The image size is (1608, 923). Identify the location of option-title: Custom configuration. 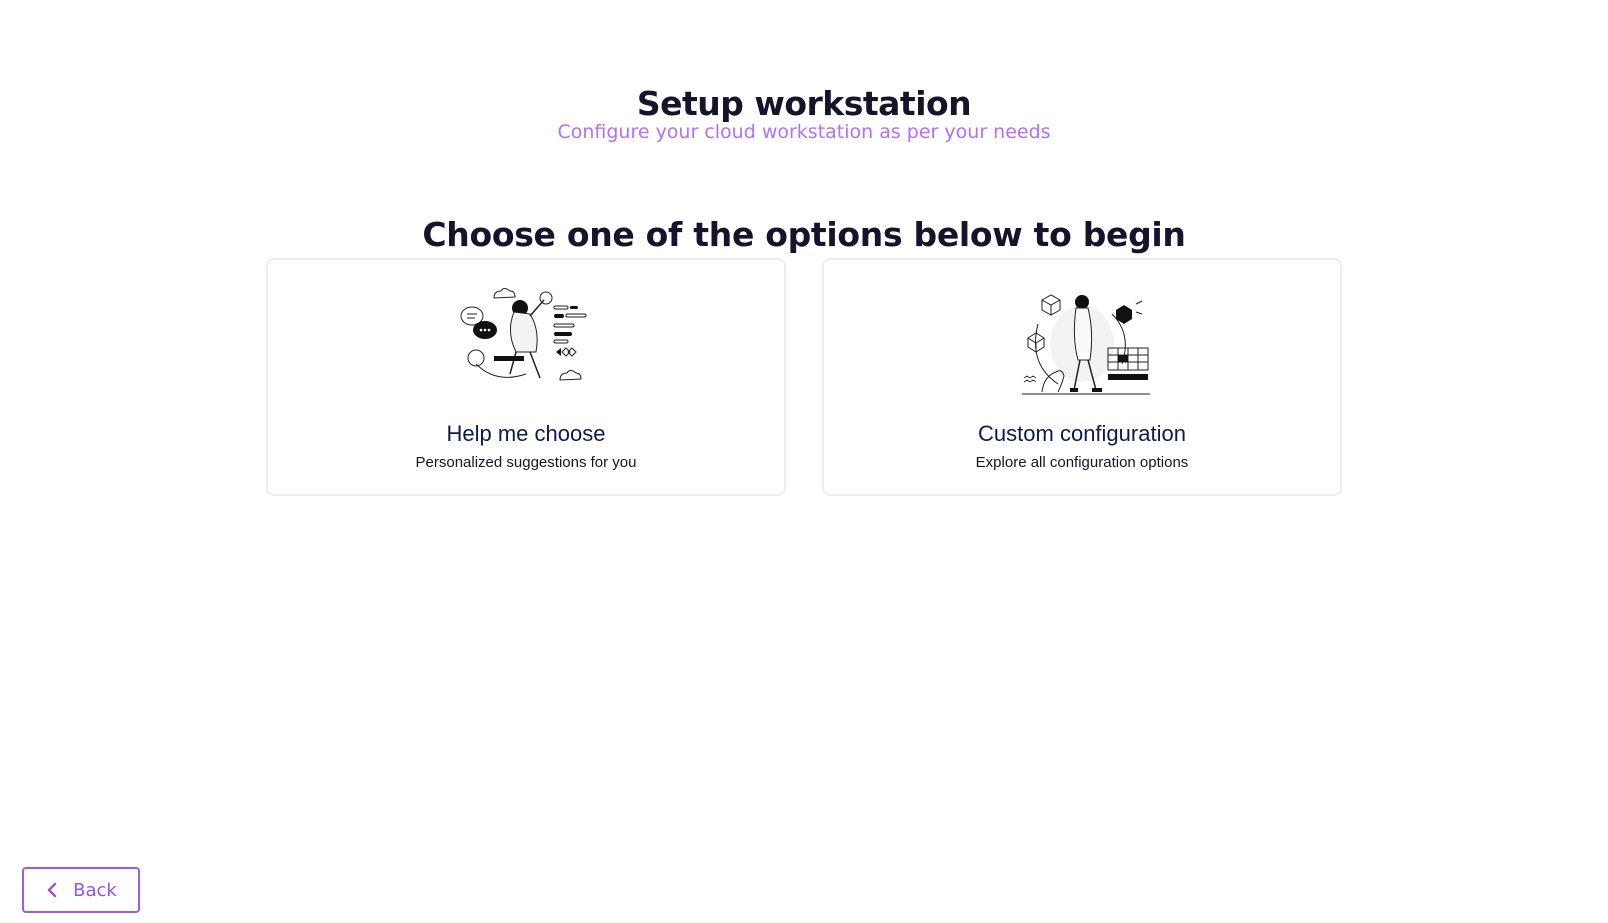
(1082, 433).